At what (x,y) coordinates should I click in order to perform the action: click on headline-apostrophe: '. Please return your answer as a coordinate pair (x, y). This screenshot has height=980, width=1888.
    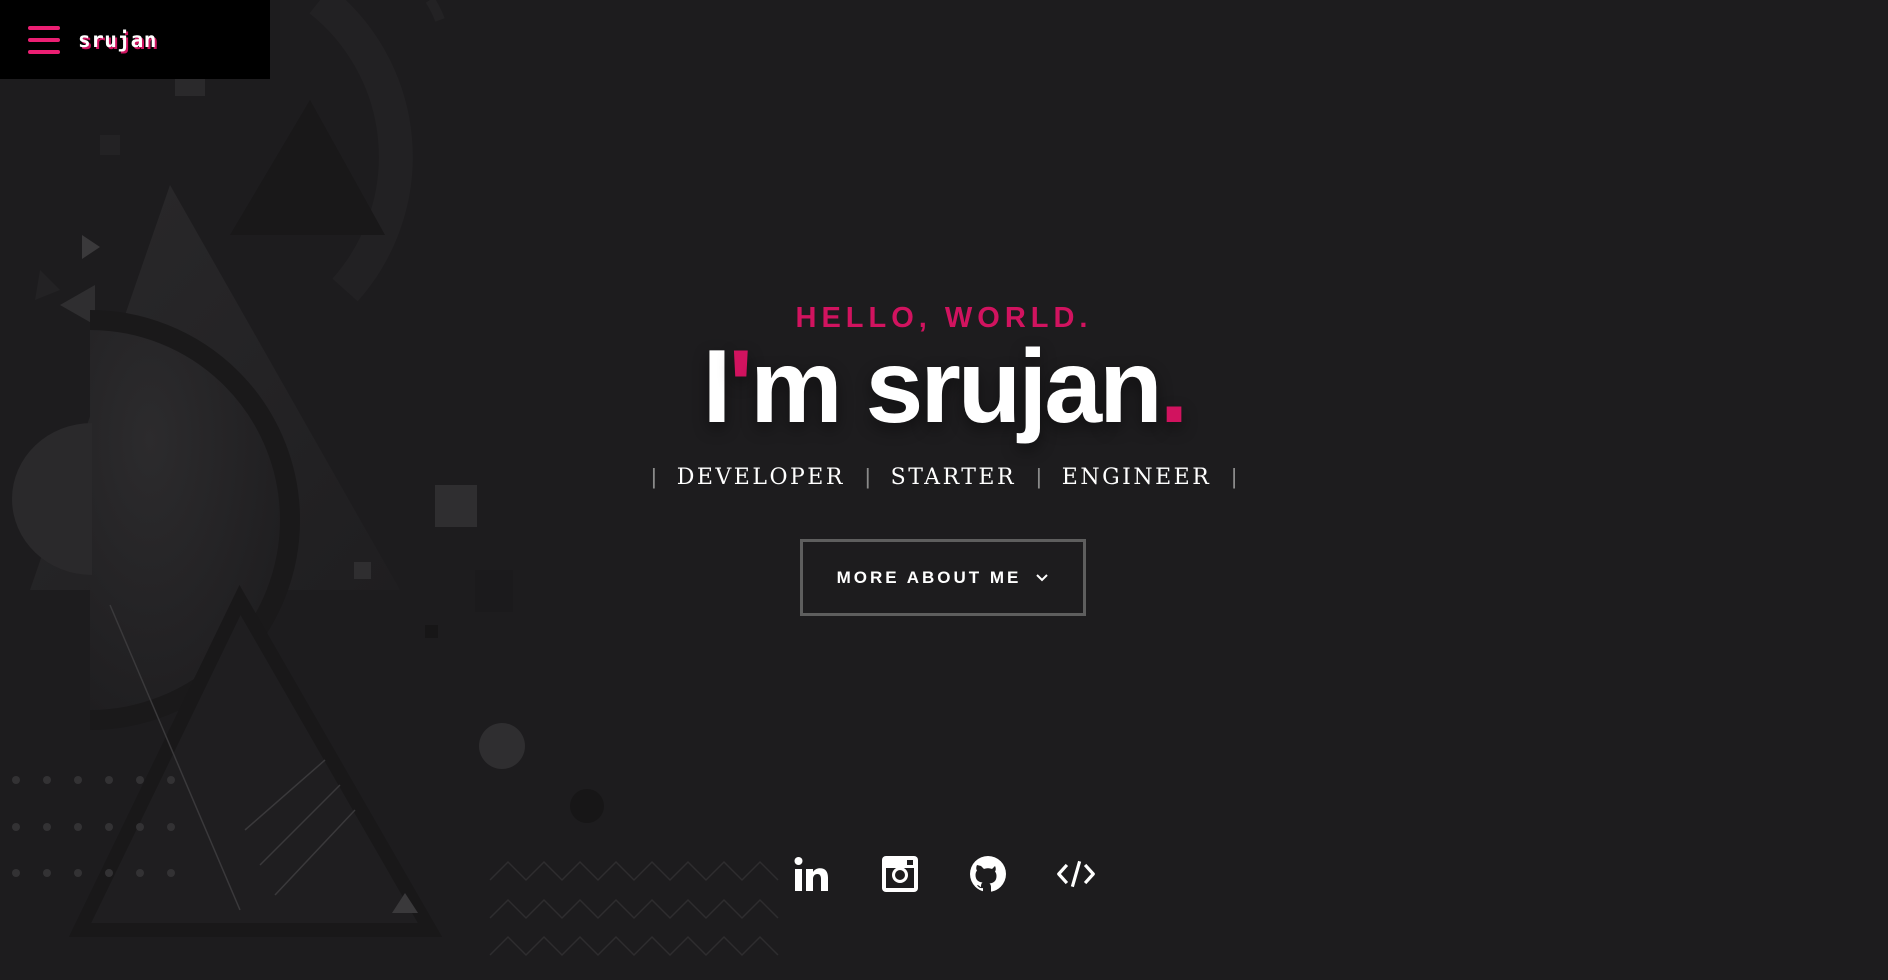
    Looking at the image, I should click on (740, 387).